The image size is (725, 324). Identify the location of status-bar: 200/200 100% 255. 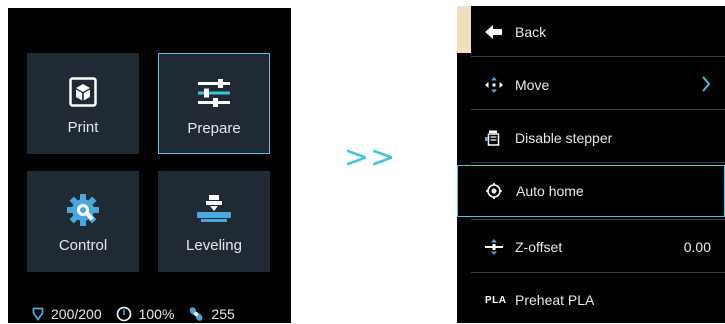
(140, 314).